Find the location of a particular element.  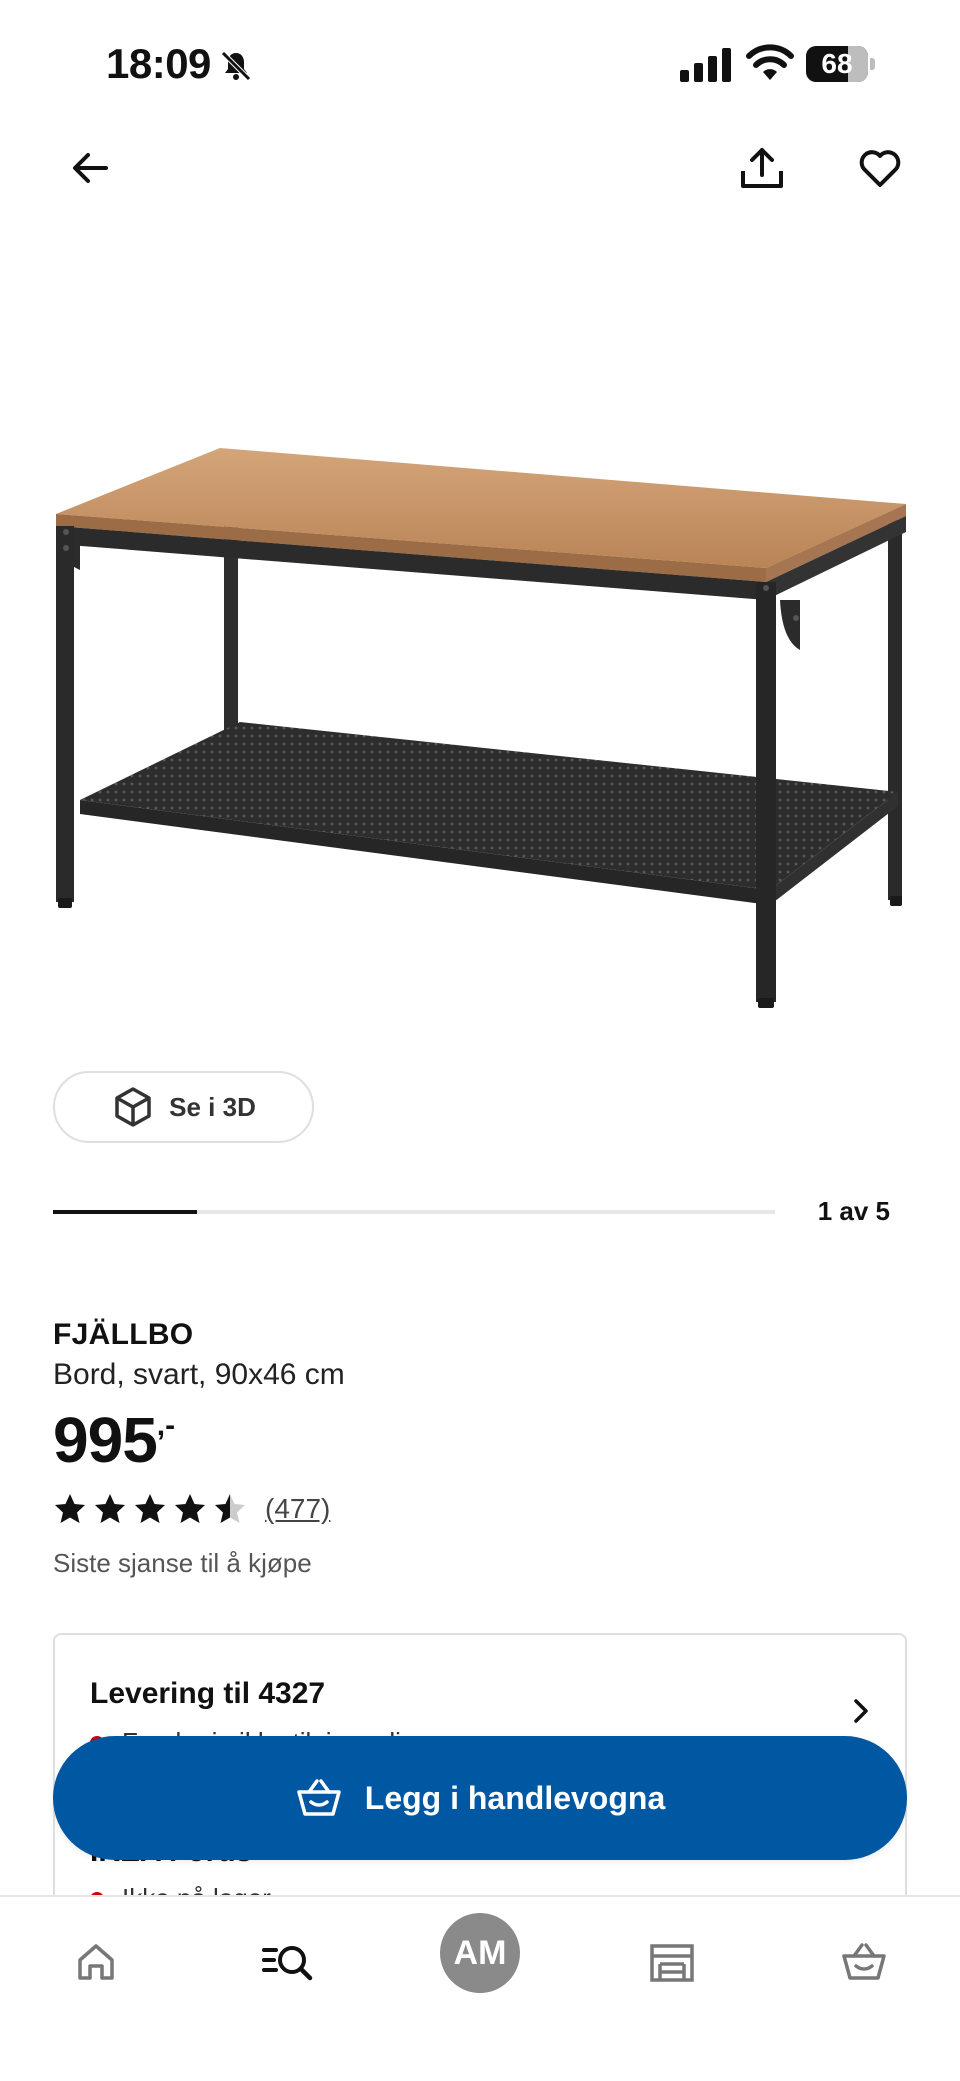

view-3d-button: Se i 3D is located at coordinates (183, 1107).